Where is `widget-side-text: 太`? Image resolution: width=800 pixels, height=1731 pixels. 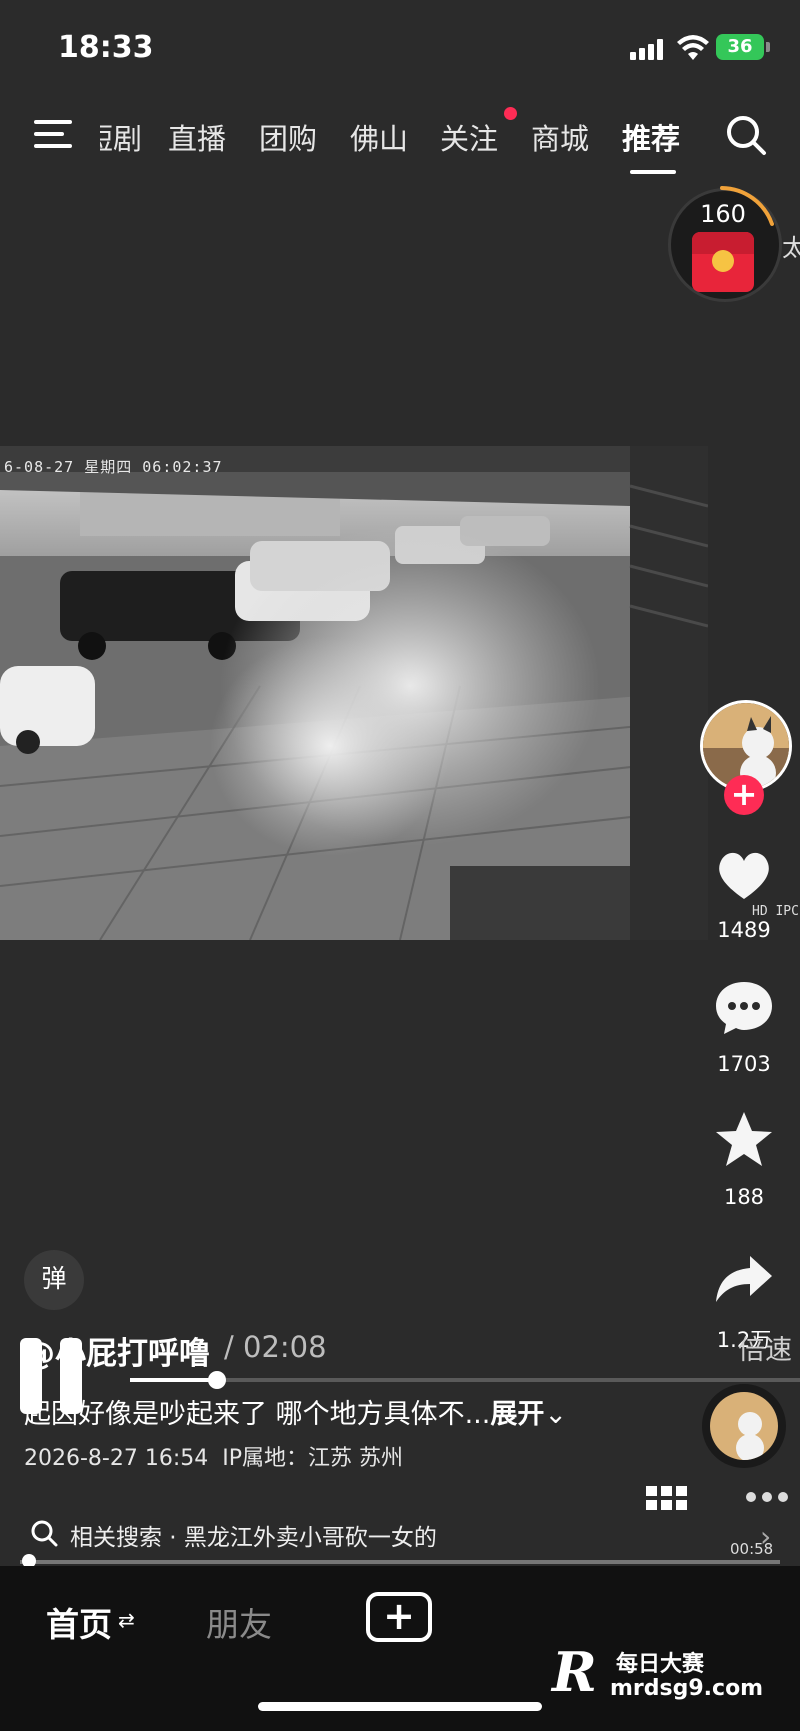 widget-side-text: 太 is located at coordinates (791, 248).